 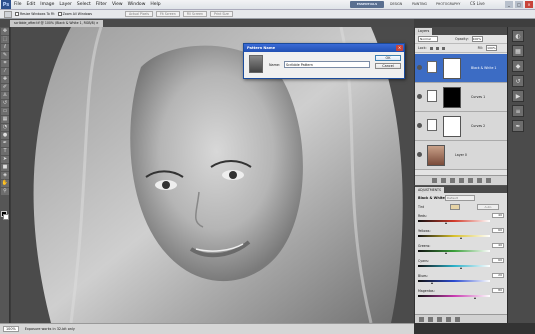 What do you see at coordinates (155, 4) in the screenshot?
I see `menu-help: Help` at bounding box center [155, 4].